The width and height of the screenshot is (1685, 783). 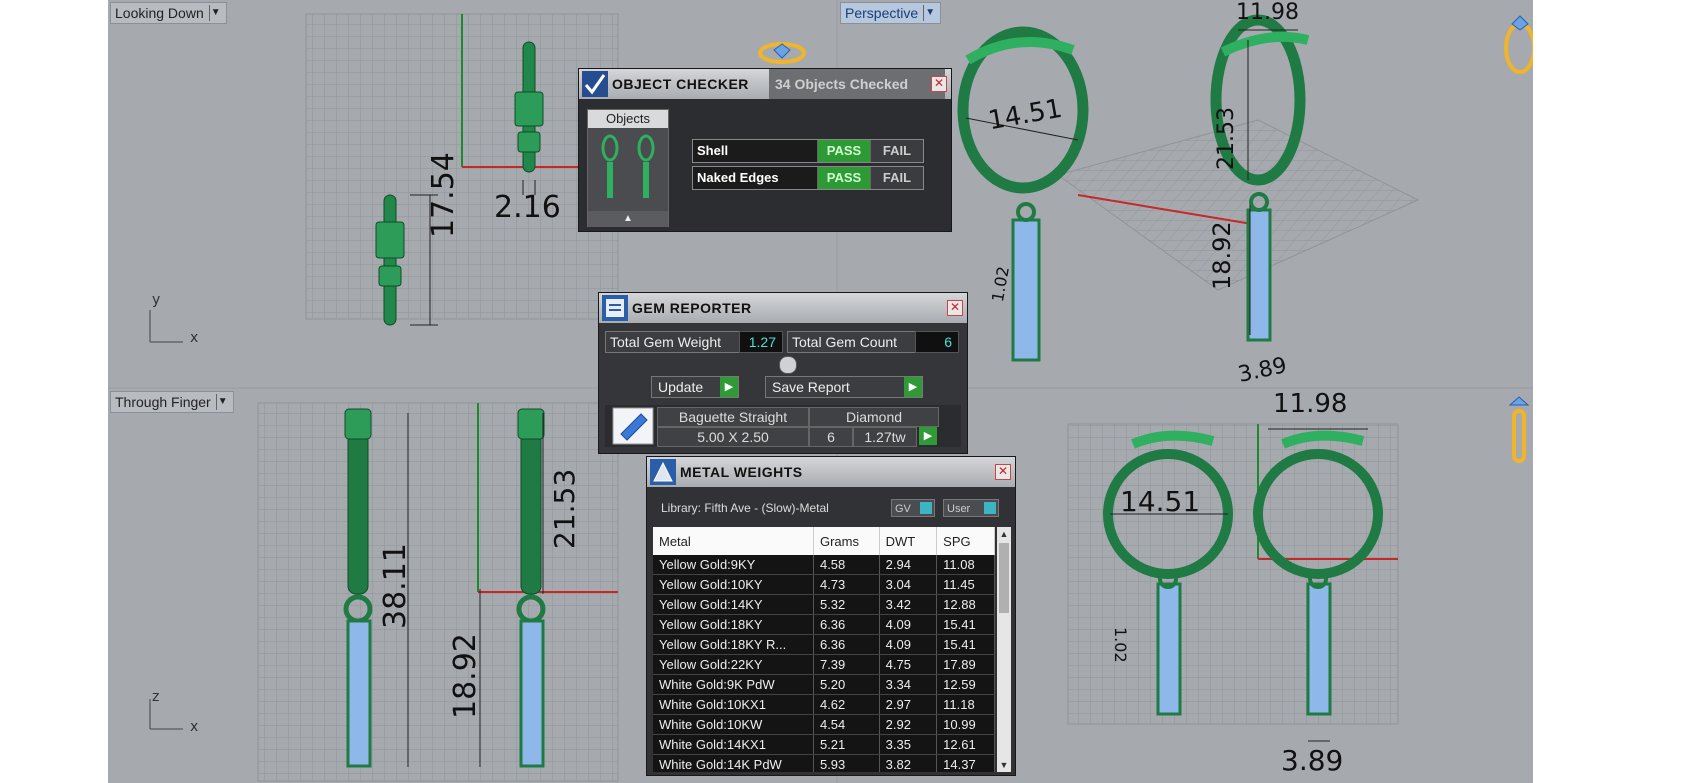 I want to click on check-label: Shell, so click(x=755, y=151).